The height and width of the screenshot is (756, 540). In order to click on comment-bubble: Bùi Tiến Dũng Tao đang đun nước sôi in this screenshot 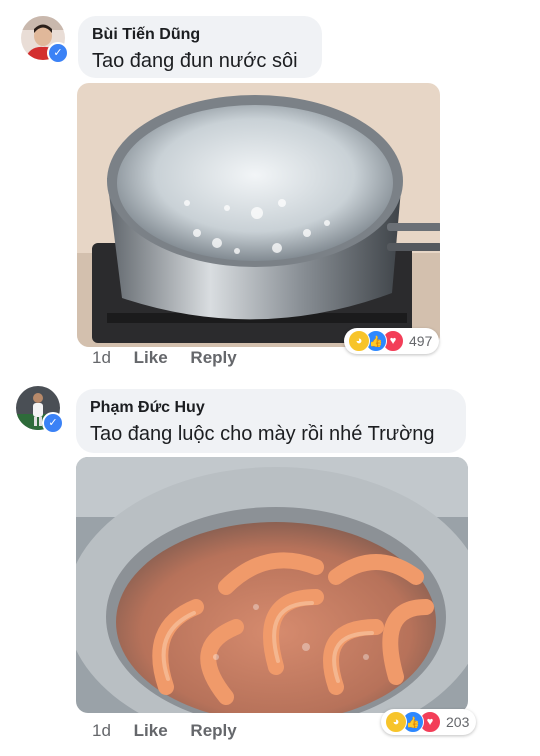, I will do `click(200, 47)`.